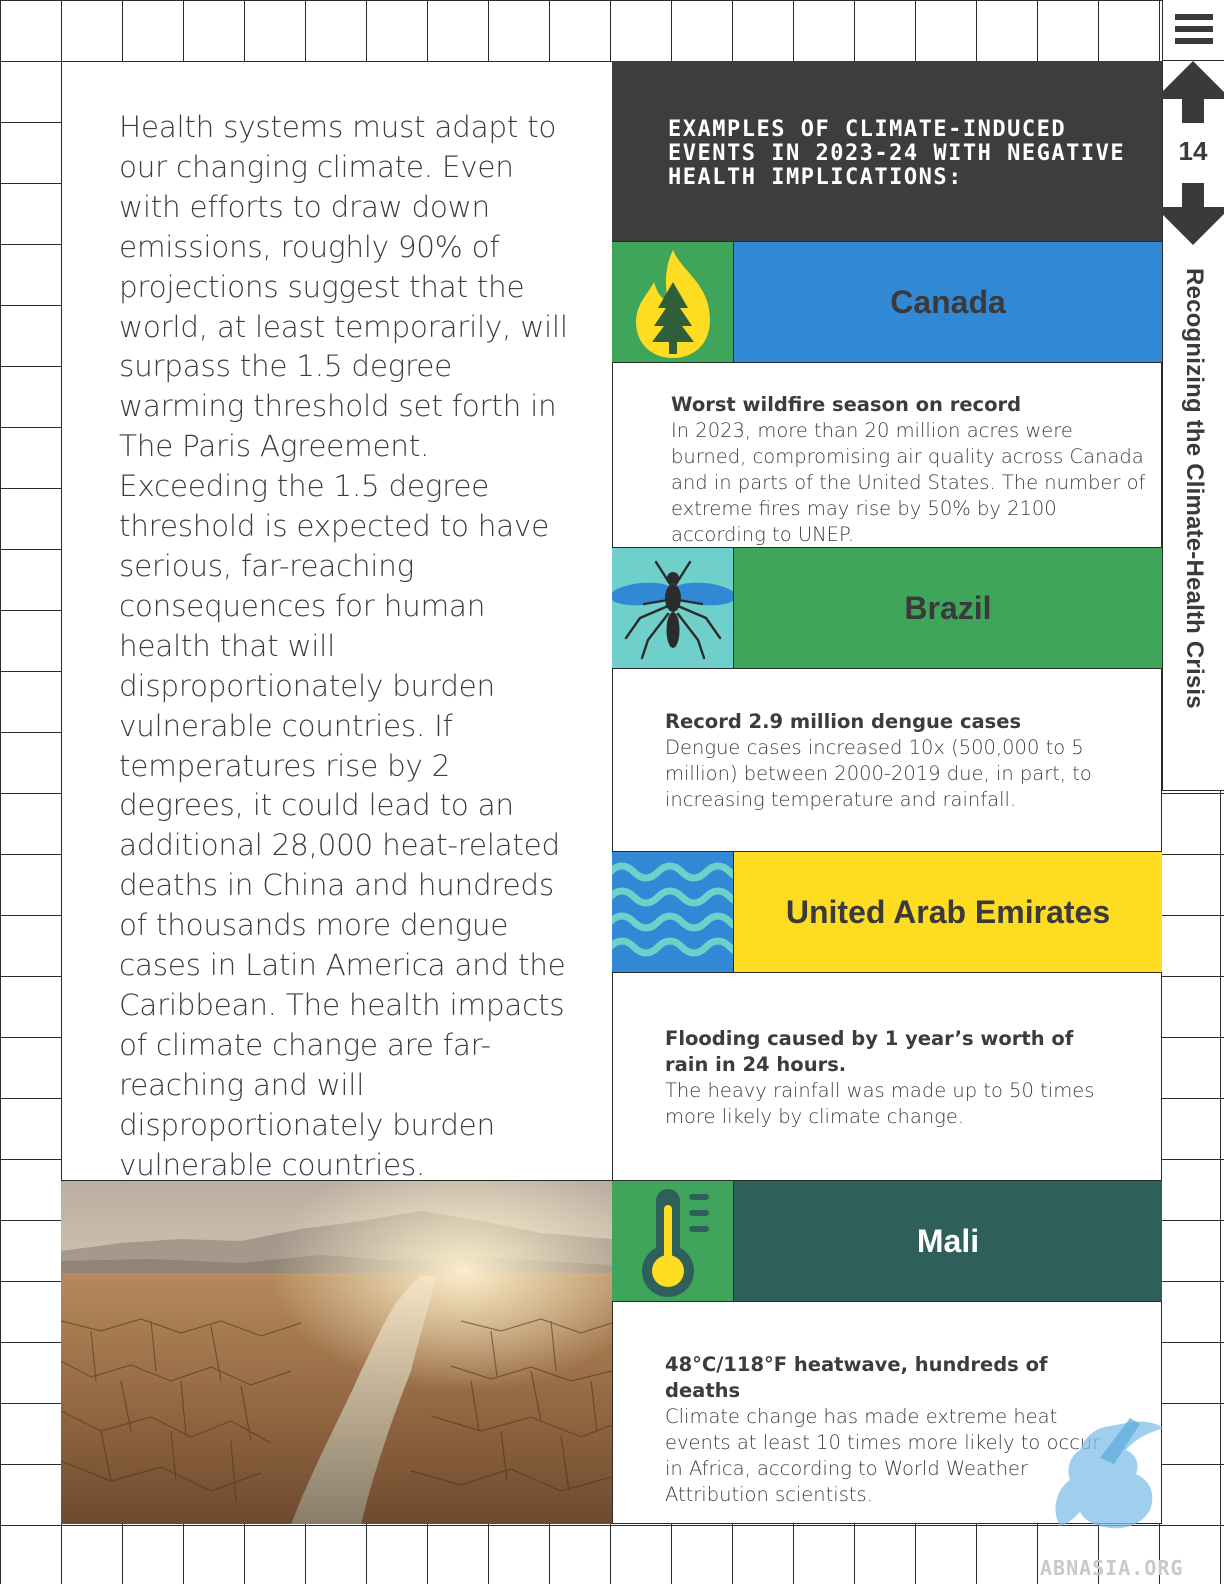  I want to click on menu-button, so click(1193, 30).